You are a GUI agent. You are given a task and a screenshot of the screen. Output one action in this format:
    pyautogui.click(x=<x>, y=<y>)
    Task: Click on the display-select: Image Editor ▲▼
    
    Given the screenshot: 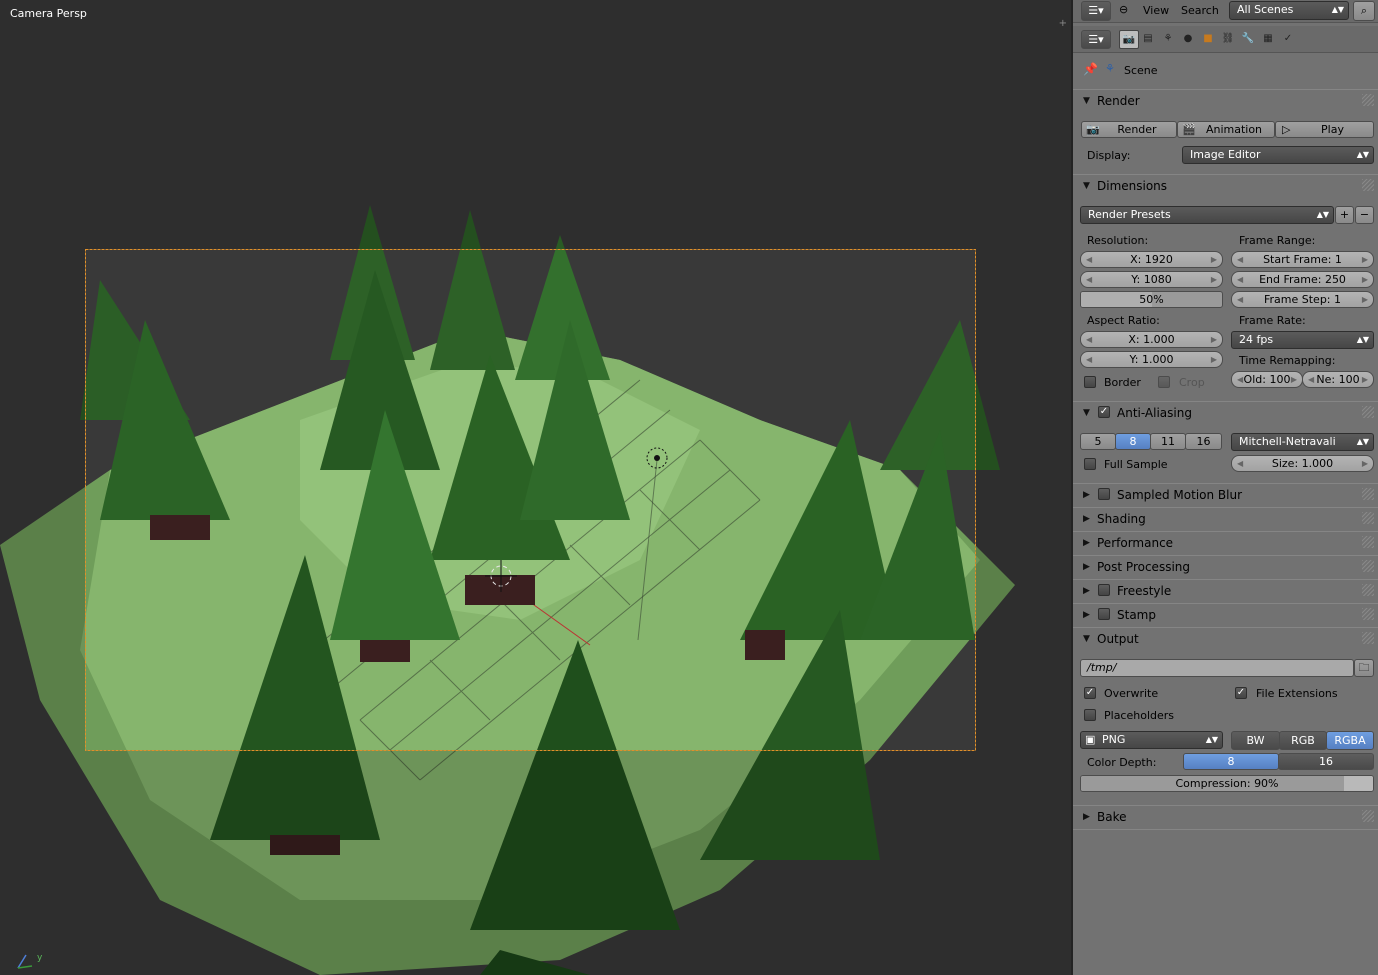 What is the action you would take?
    pyautogui.click(x=1278, y=155)
    